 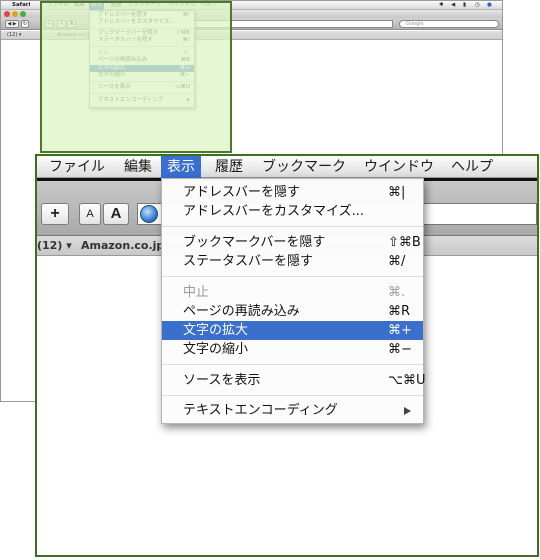 What do you see at coordinates (489, 5) in the screenshot?
I see `mini-spotlight-icon: ●` at bounding box center [489, 5].